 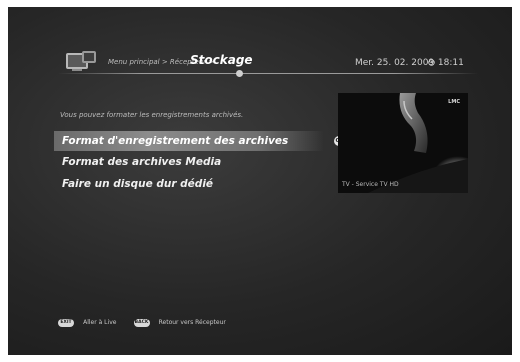 What do you see at coordinates (239, 73) in the screenshot?
I see `header-divider-dot` at bounding box center [239, 73].